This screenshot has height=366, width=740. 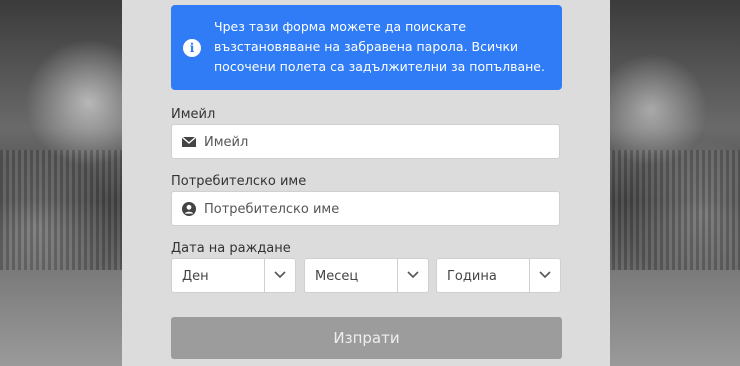 I want to click on submit-button: Изпрати, so click(x=366, y=338).